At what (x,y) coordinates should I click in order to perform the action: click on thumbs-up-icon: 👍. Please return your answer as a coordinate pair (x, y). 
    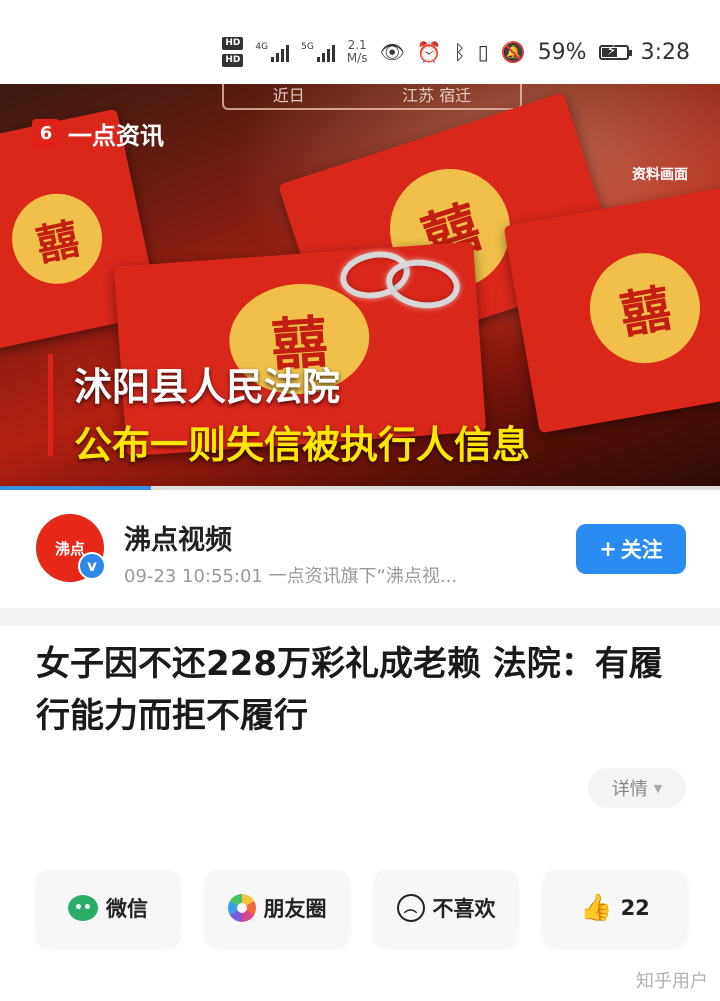
    Looking at the image, I should click on (596, 908).